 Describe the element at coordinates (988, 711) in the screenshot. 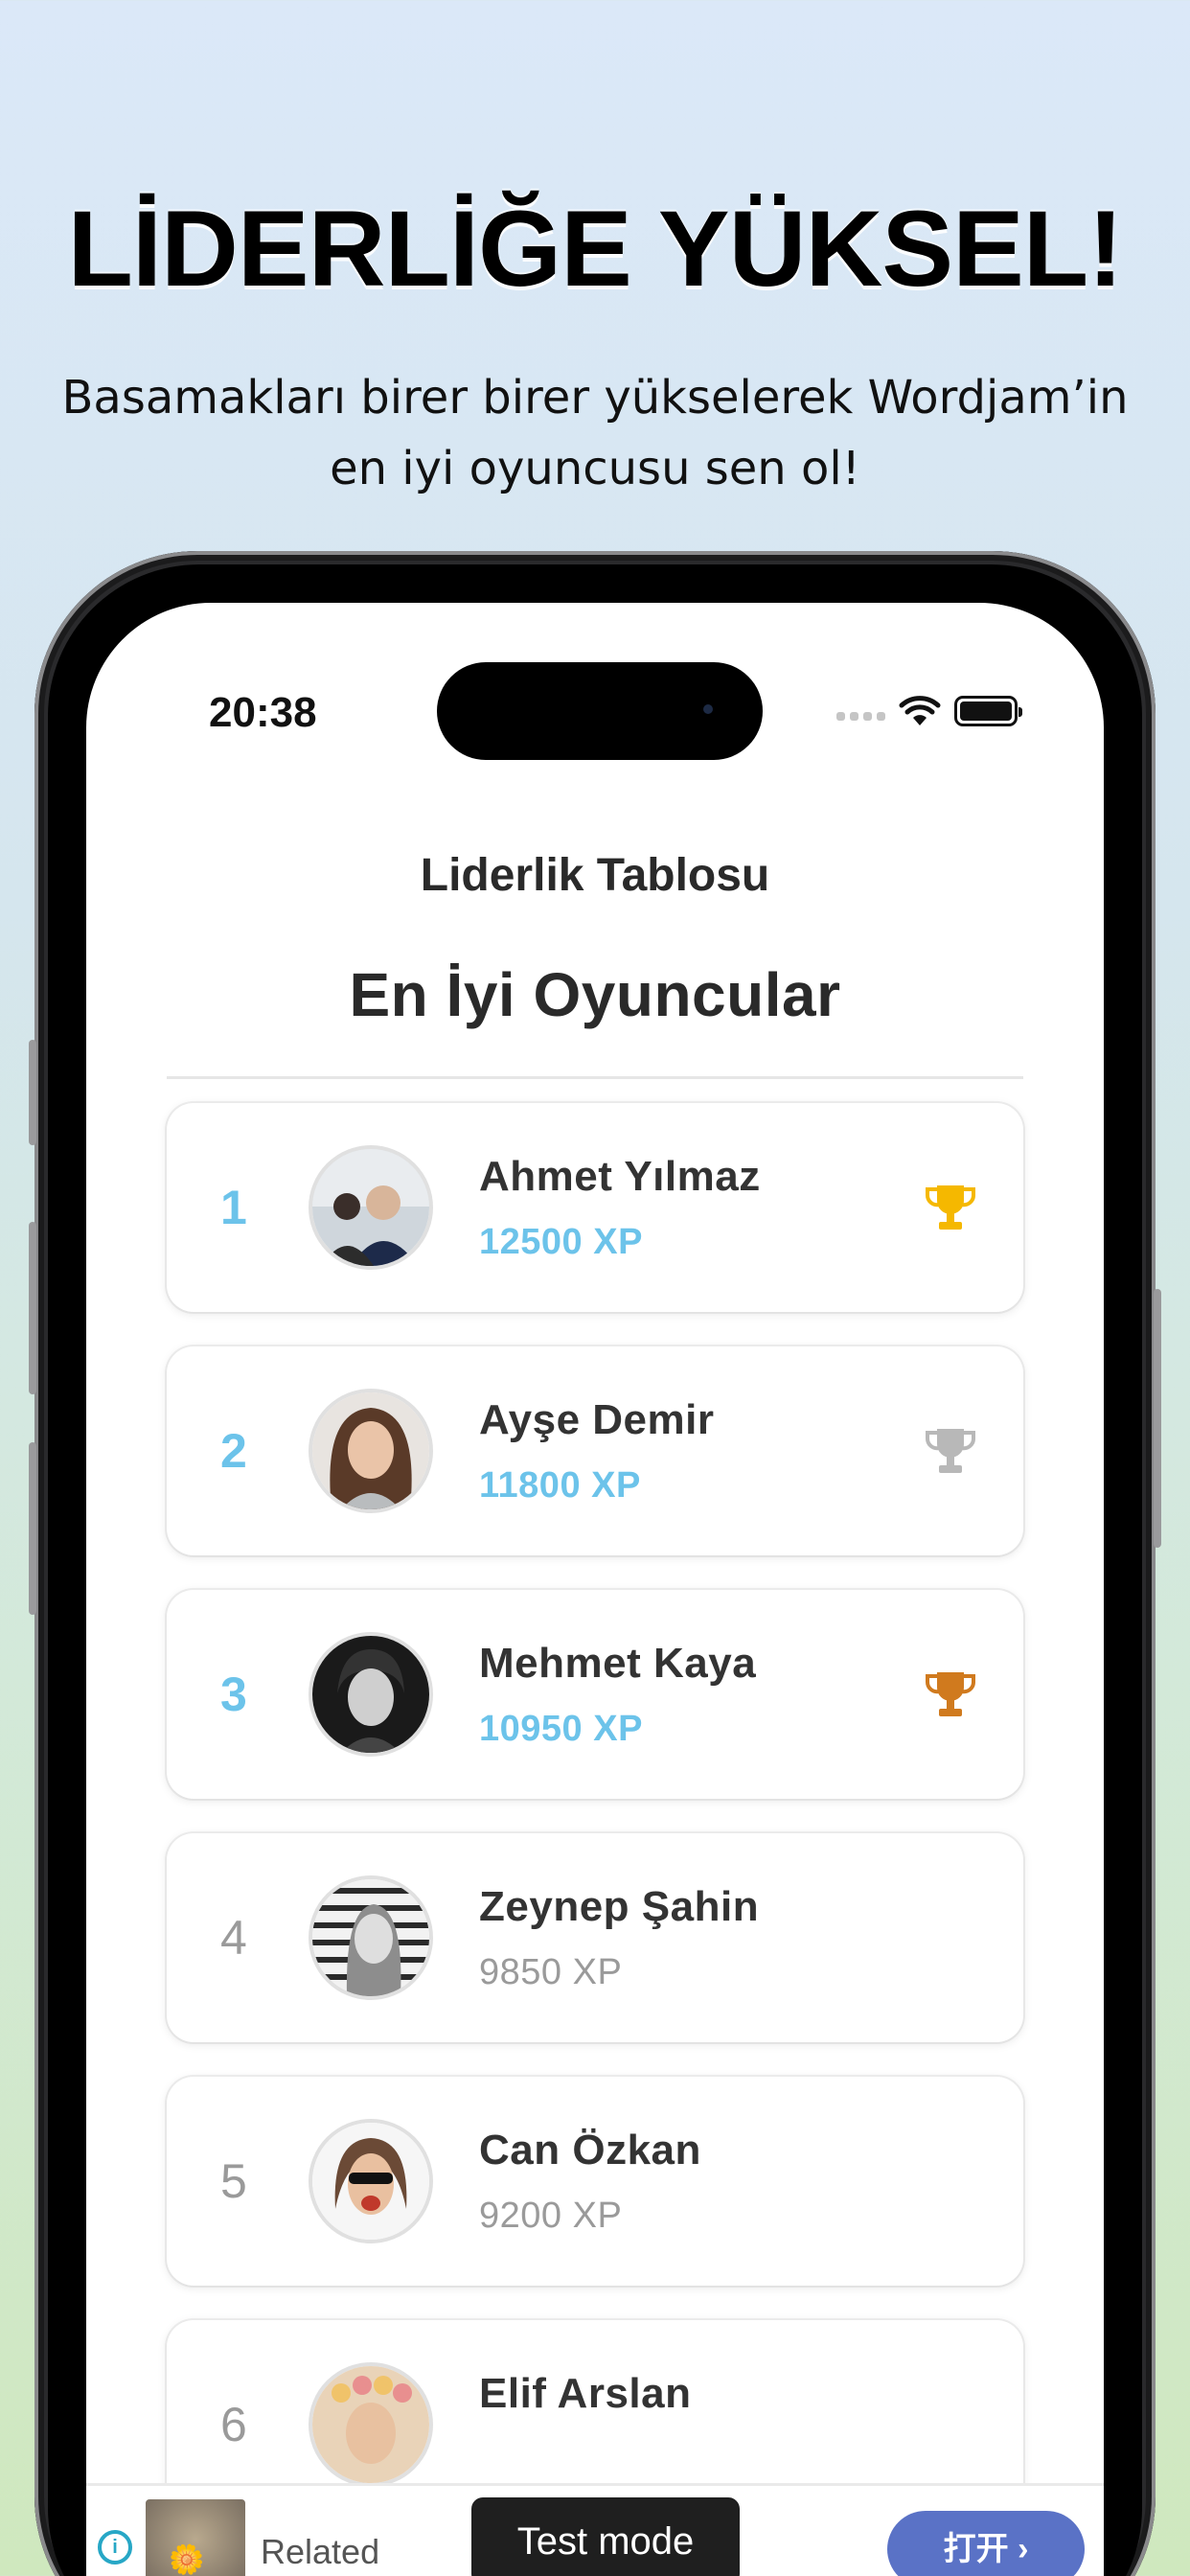

I see `battery-icon` at that location.